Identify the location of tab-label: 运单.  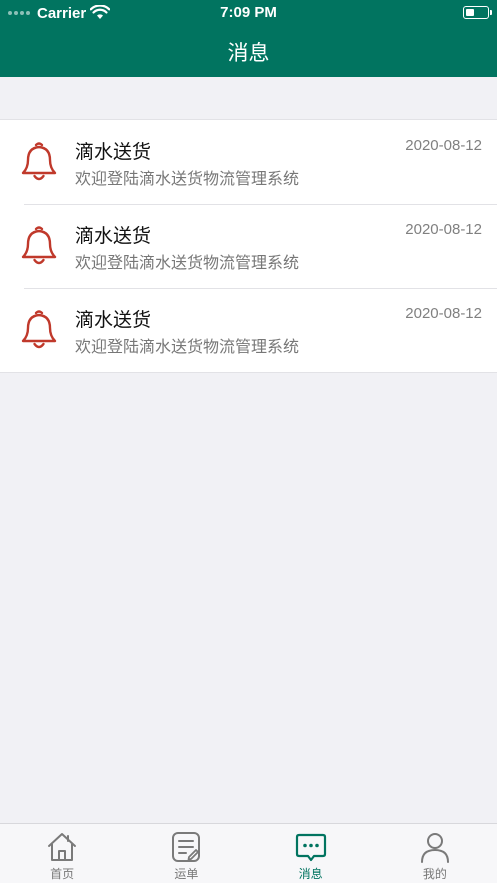
(186, 874).